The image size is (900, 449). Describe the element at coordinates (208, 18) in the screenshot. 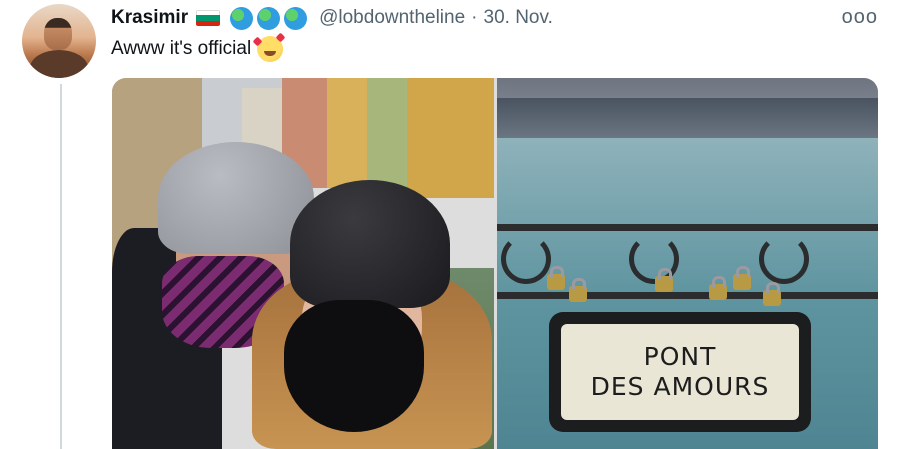

I see `bulgaria-flag-icon` at that location.